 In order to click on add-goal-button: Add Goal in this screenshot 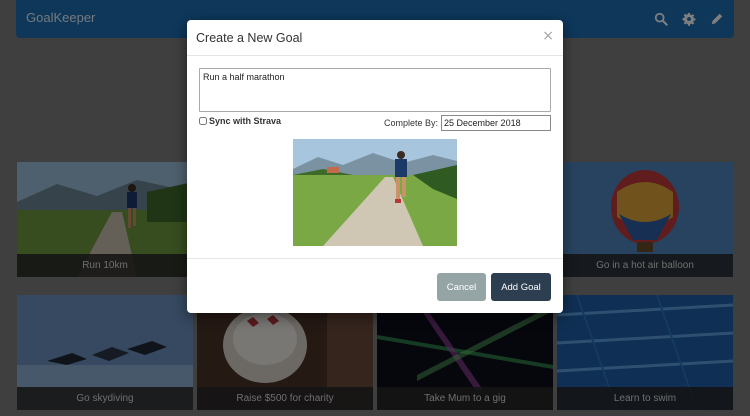, I will do `click(521, 287)`.